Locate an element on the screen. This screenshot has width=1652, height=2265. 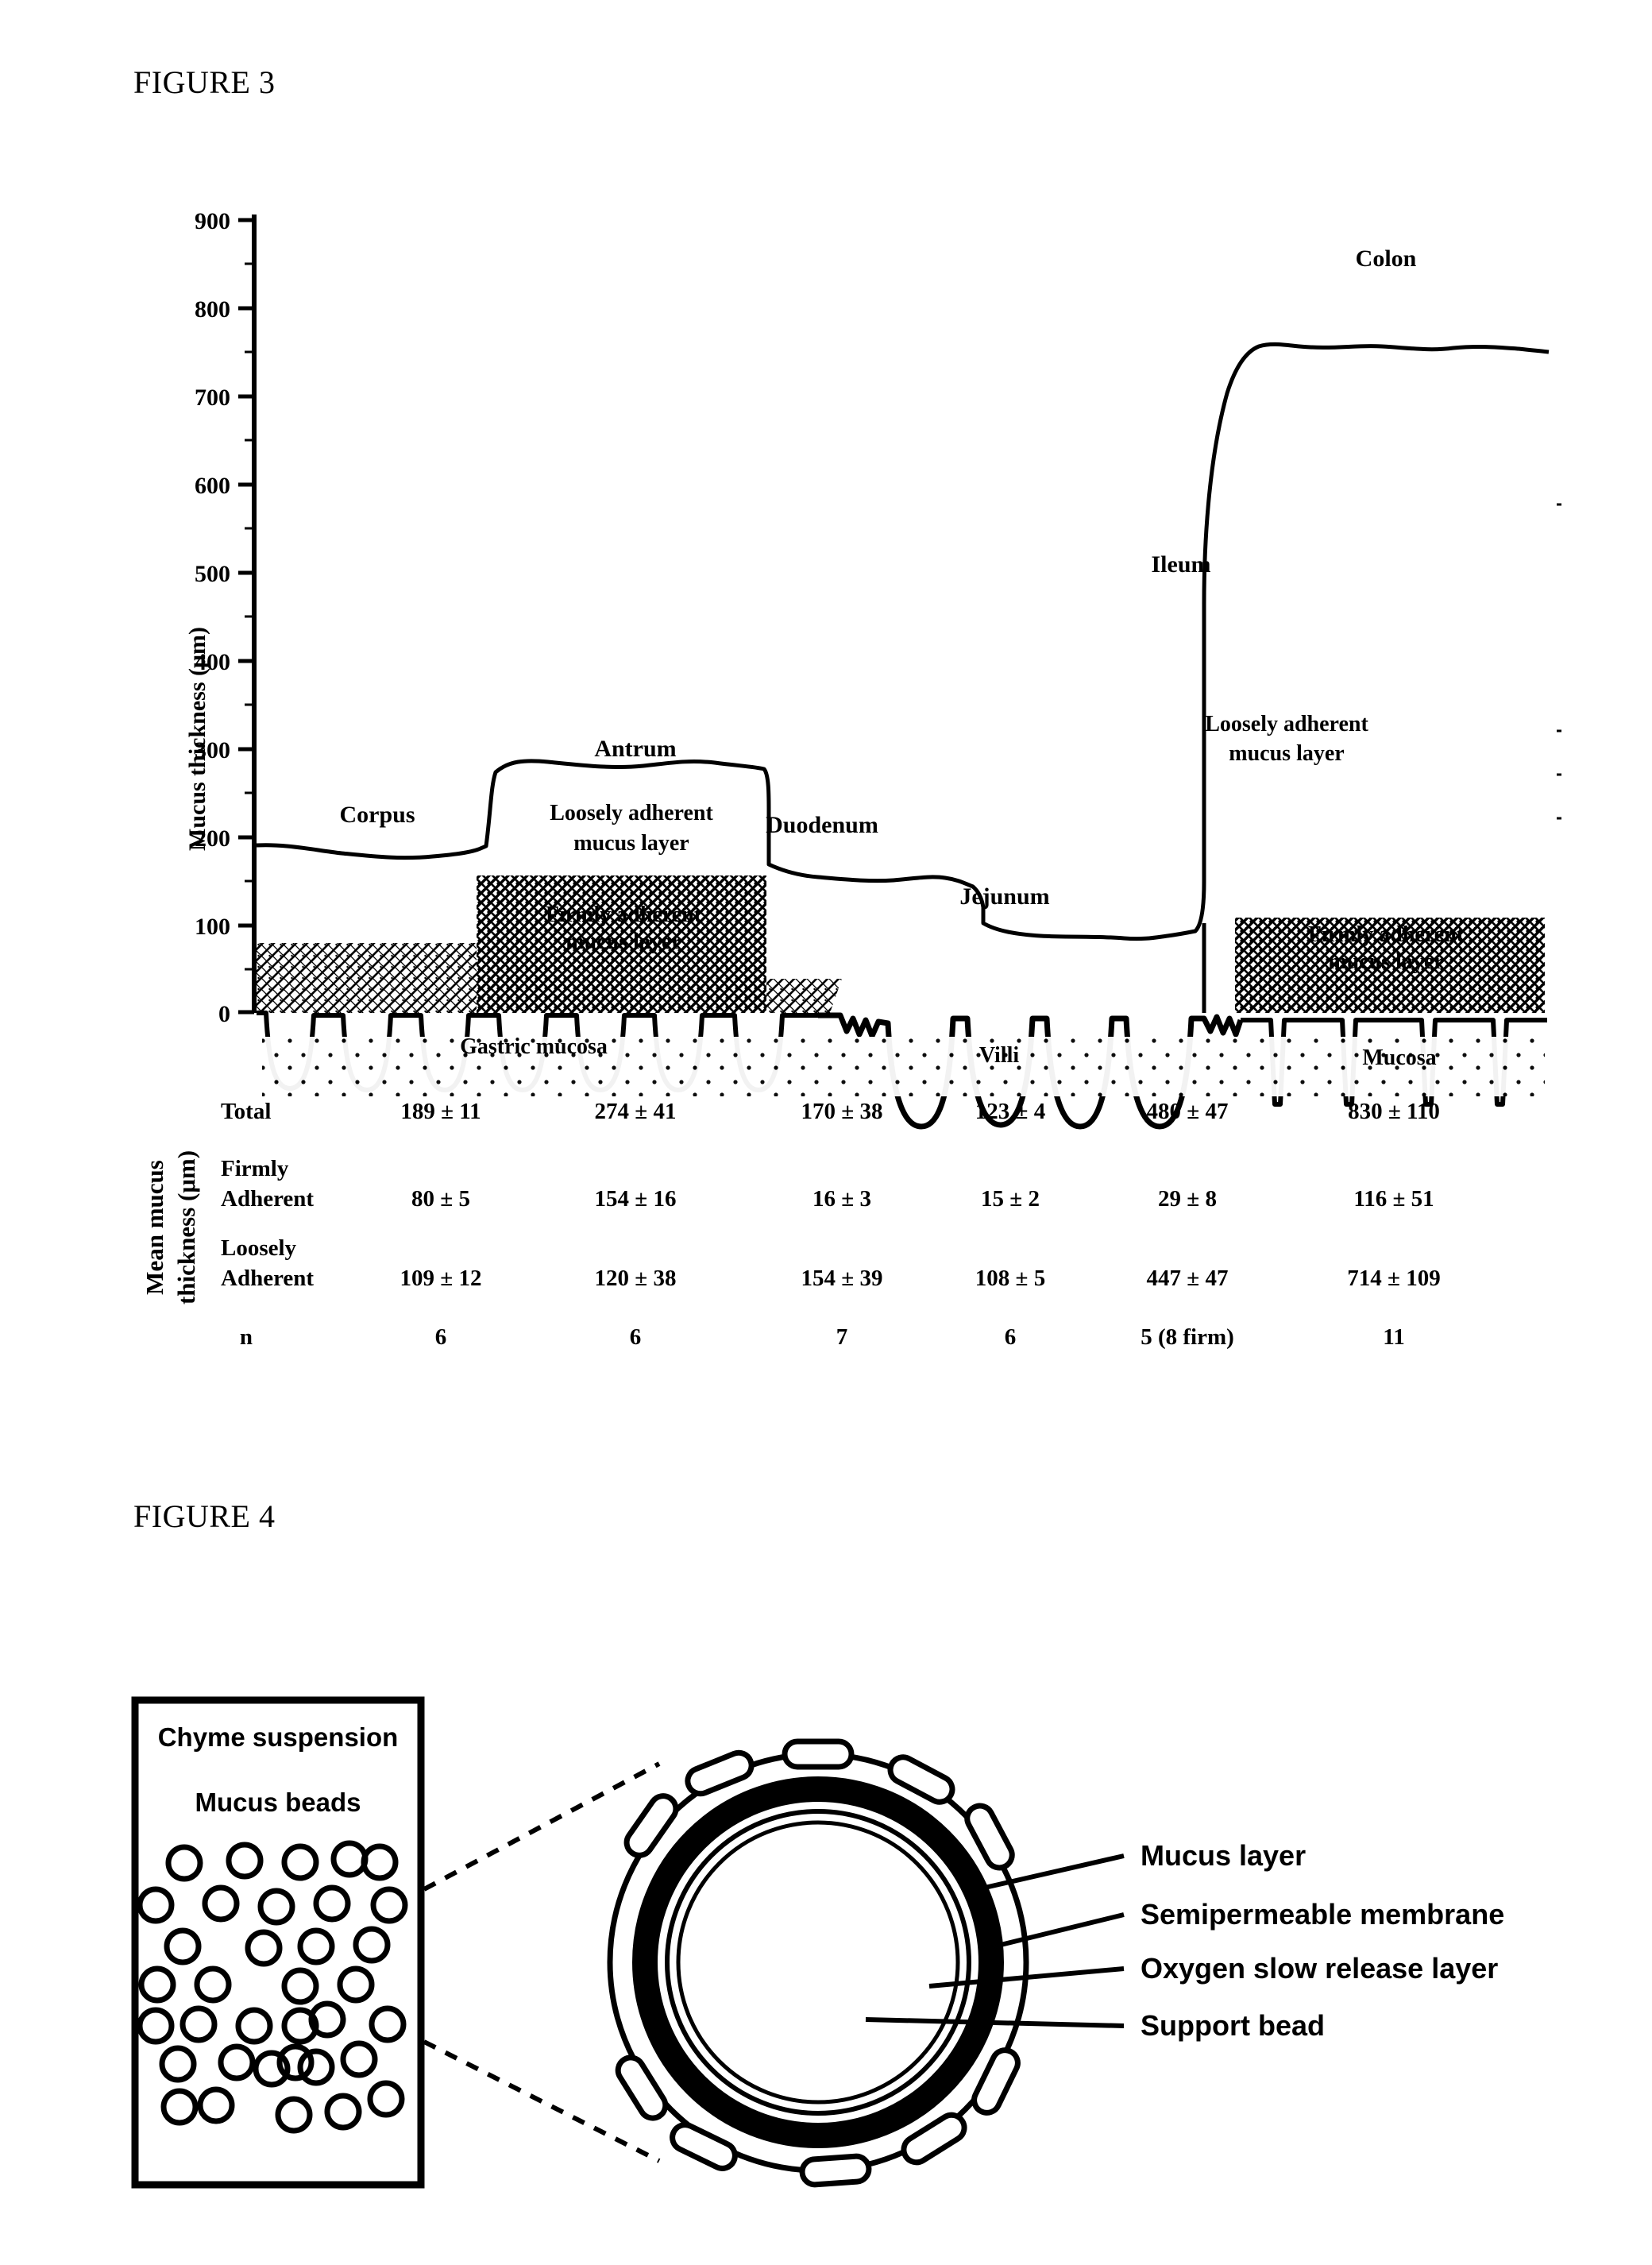
firmly-adherent-label-left-line2: mucus layer is located at coordinates (623, 942).